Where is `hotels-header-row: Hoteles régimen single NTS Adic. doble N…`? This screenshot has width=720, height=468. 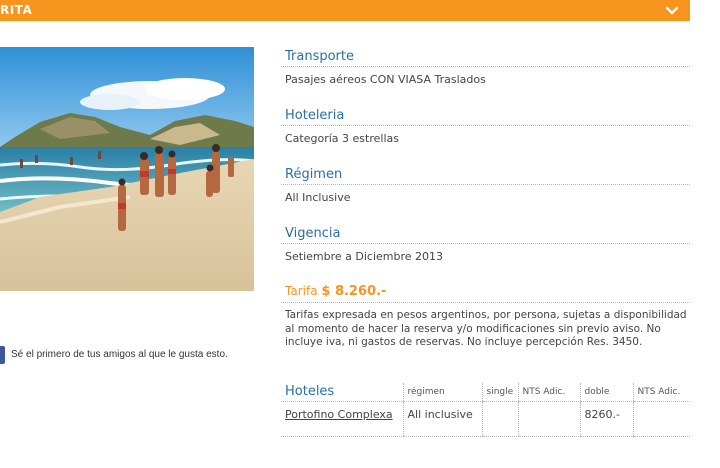
hotels-header-row: Hoteles régimen single NTS Adic. doble N… is located at coordinates (485, 392).